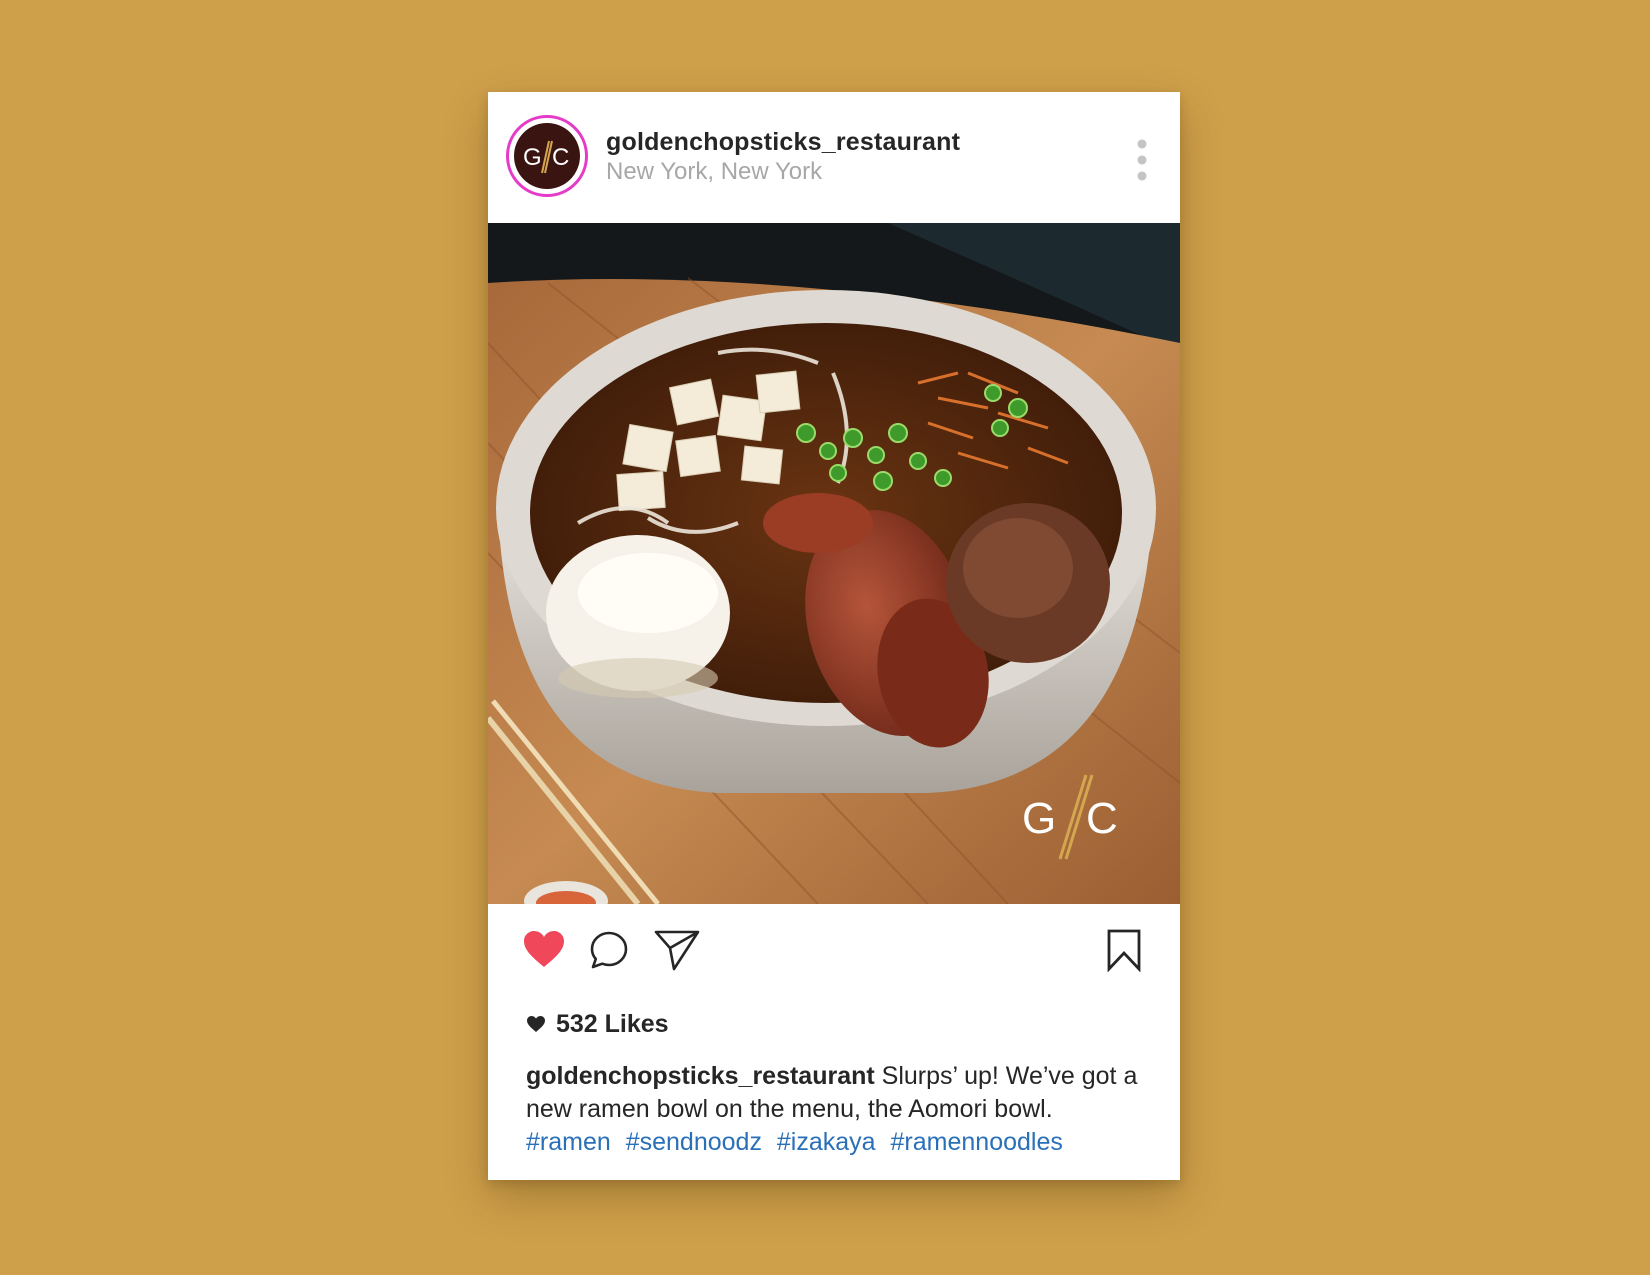  Describe the element at coordinates (544, 951) in the screenshot. I see `heart-icon` at that location.